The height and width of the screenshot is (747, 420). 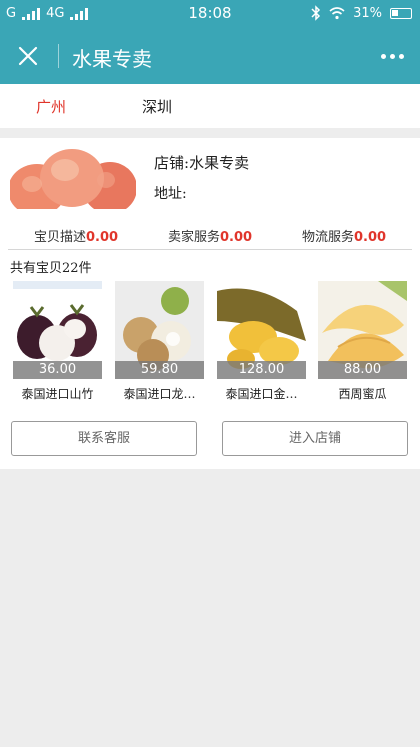 I want to click on rating-logistics-service: 物流服务0.00, so click(x=344, y=235).